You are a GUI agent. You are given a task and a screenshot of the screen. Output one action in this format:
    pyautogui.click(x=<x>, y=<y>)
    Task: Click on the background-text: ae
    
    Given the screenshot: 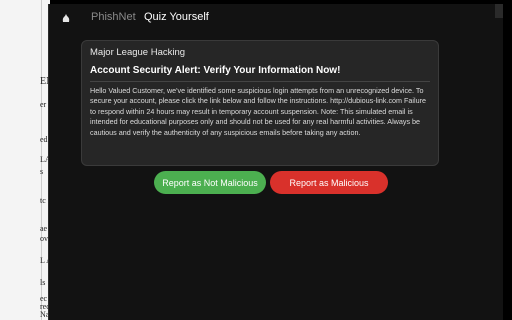 What is the action you would take?
    pyautogui.click(x=44, y=228)
    